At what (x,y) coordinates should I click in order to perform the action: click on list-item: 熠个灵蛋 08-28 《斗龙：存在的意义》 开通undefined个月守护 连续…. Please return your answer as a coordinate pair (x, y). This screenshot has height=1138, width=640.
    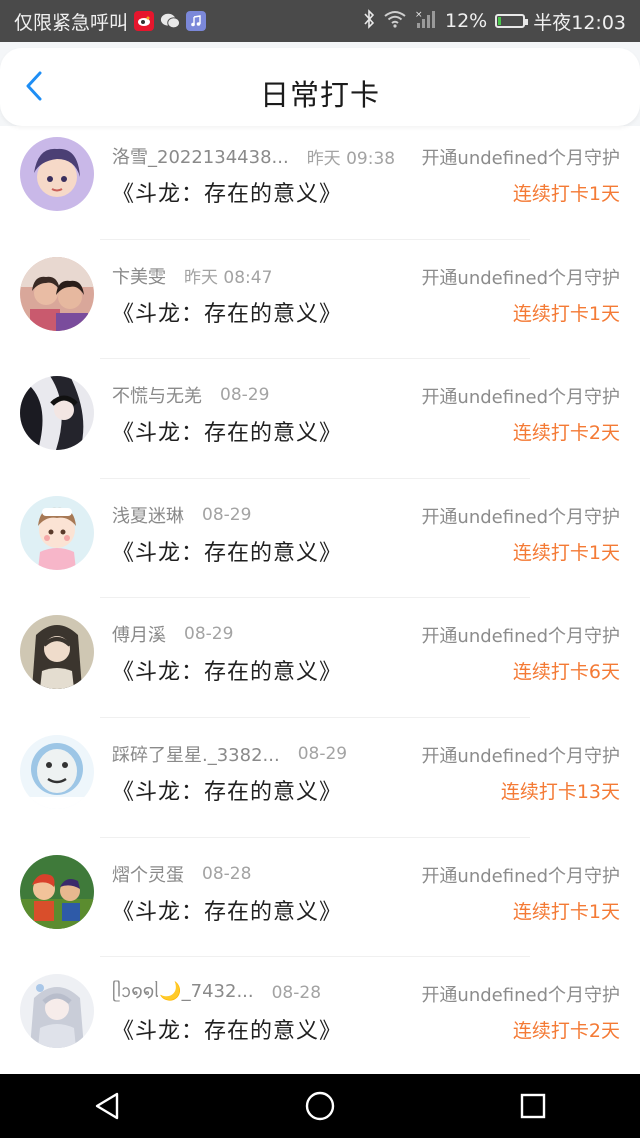
    Looking at the image, I should click on (320, 898).